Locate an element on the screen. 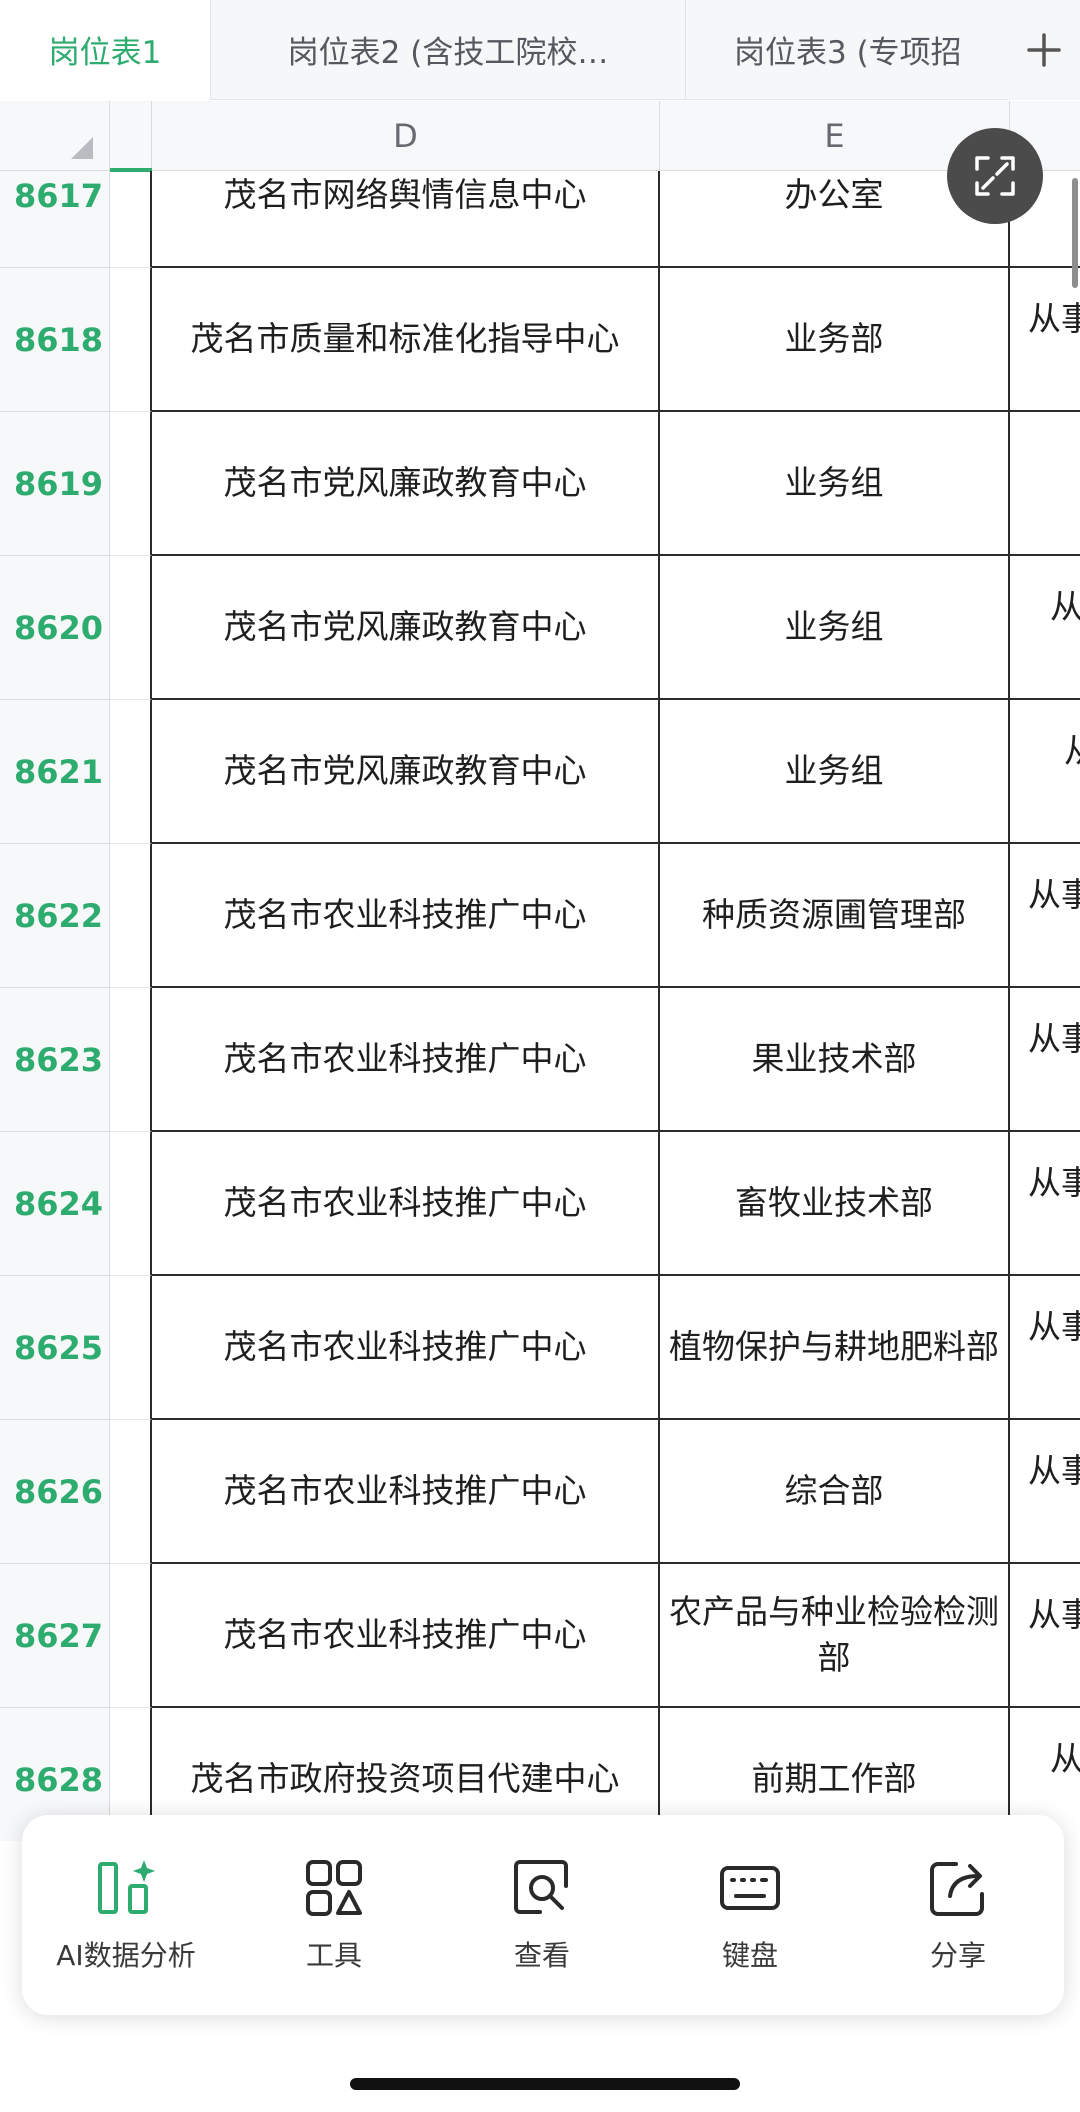 Image resolution: width=1080 pixels, height=2112 pixels. row-number: 8619 is located at coordinates (55, 484).